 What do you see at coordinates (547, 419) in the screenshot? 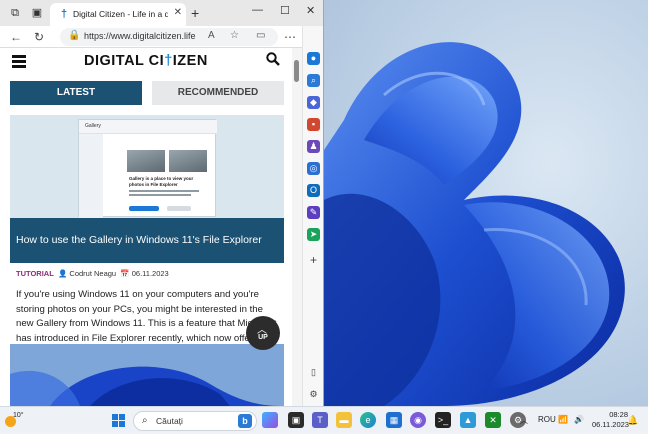
I see `language-indicator: ROU` at bounding box center [547, 419].